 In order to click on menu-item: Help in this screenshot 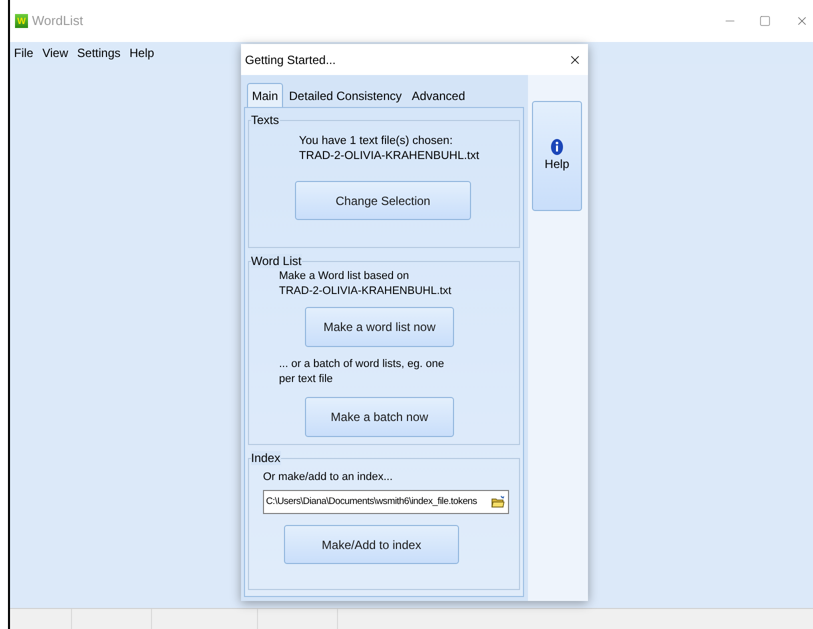, I will do `click(142, 53)`.